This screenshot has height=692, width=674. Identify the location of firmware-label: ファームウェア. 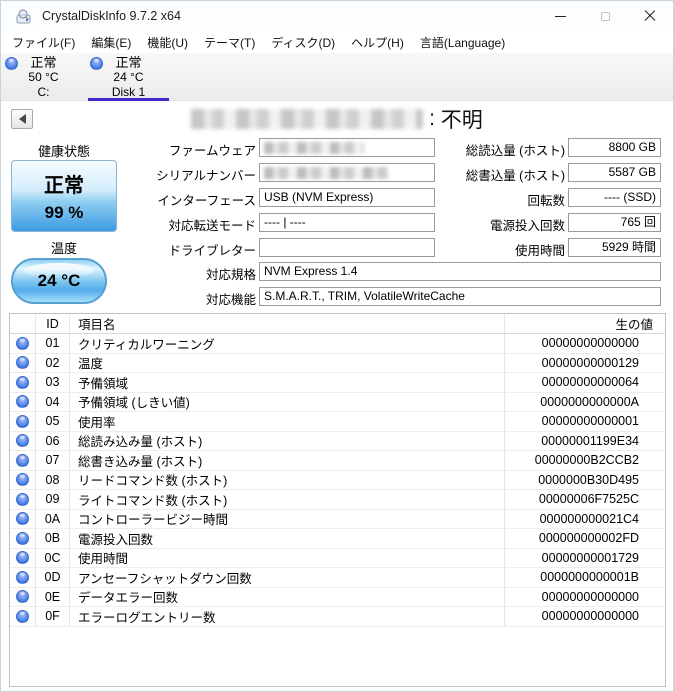
(212, 151).